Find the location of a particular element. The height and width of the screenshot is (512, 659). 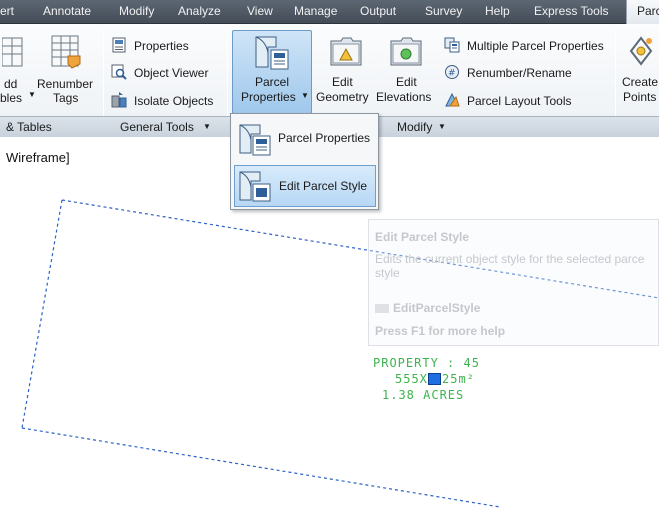

menu-item-label: Parcel Properties is located at coordinates (324, 138).